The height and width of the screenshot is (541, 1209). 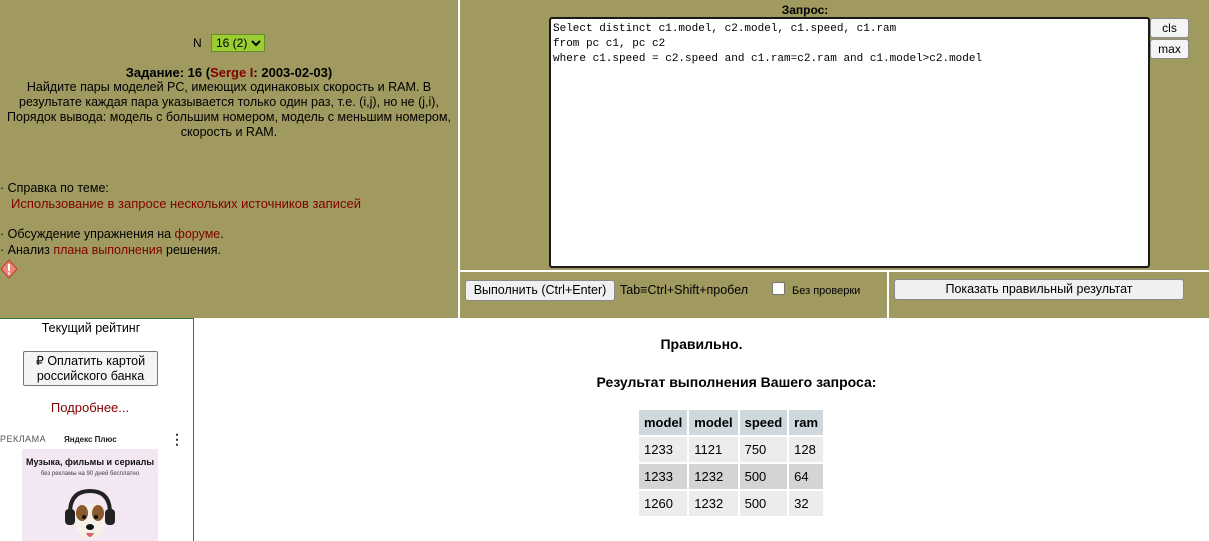 I want to click on task-selector: N 16 (2), so click(x=229, y=43).